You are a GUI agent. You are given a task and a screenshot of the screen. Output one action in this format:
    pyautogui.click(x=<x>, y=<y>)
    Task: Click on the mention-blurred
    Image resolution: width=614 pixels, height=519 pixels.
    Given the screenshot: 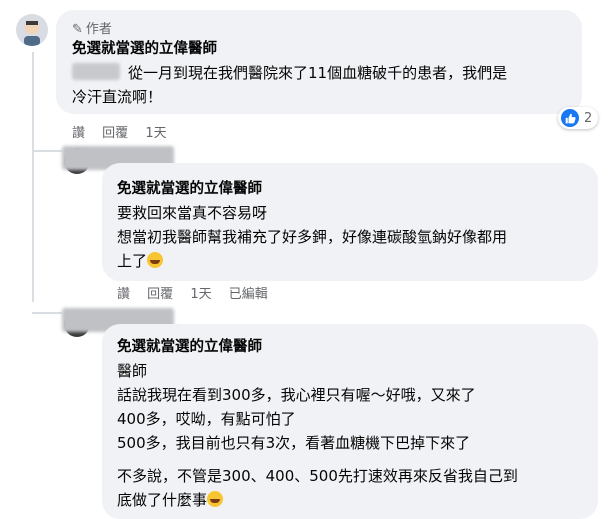 What is the action you would take?
    pyautogui.click(x=96, y=71)
    